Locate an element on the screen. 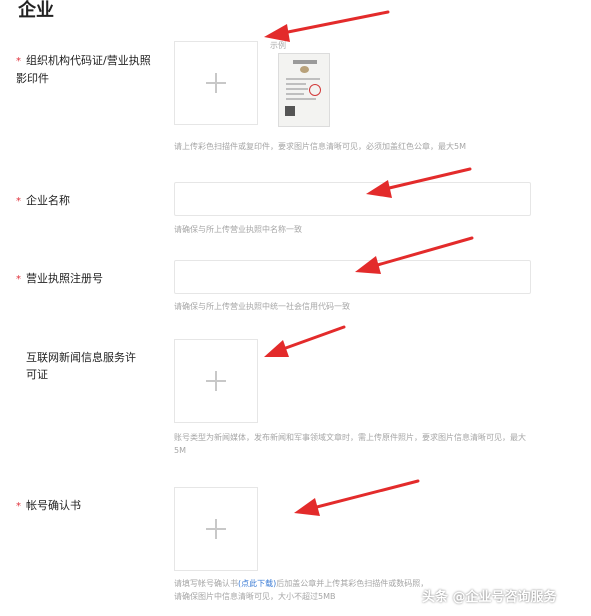  license-title-mark is located at coordinates (305, 62).